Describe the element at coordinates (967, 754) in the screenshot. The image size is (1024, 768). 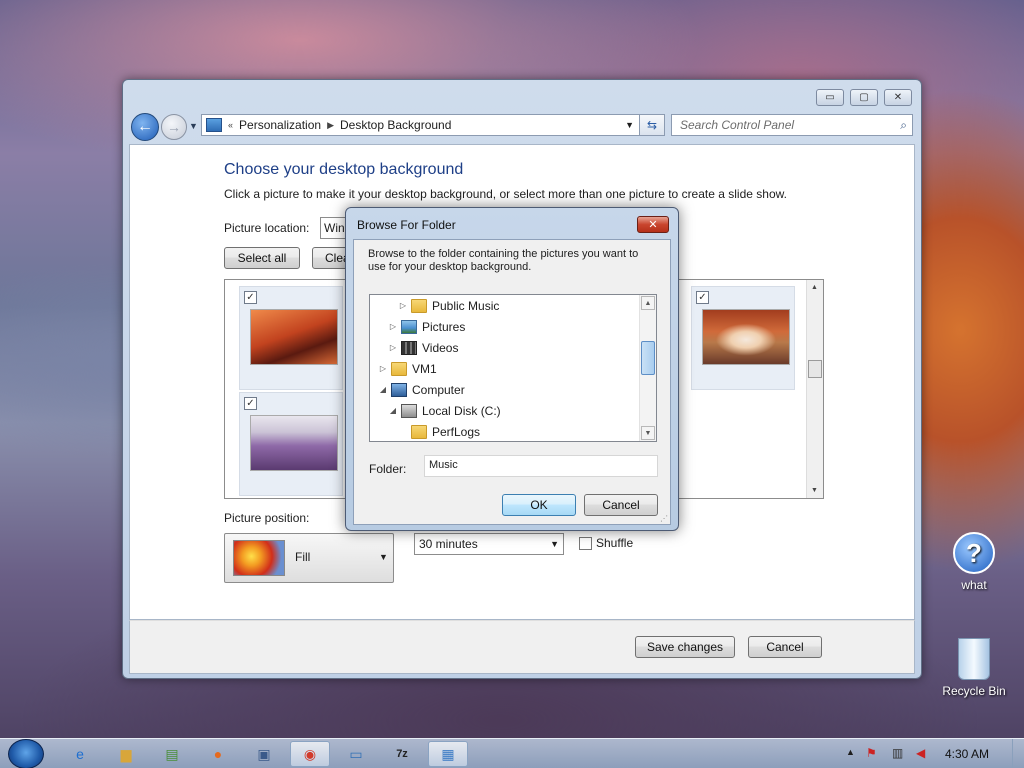
I see `clock: 4:30 AM` at that location.